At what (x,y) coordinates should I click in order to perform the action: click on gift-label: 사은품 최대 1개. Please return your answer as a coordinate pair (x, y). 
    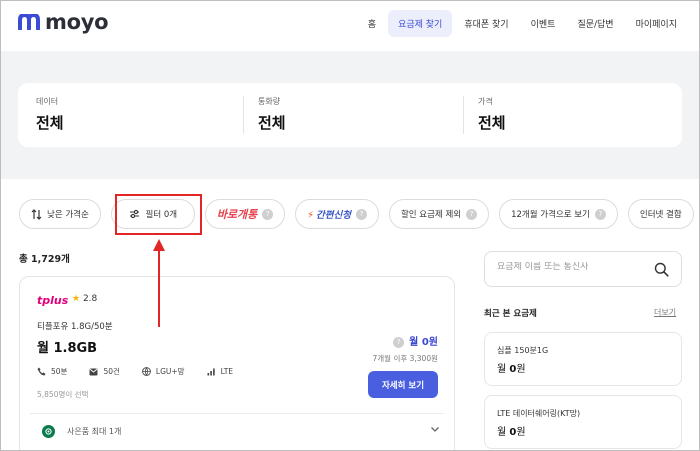
    Looking at the image, I should click on (94, 431).